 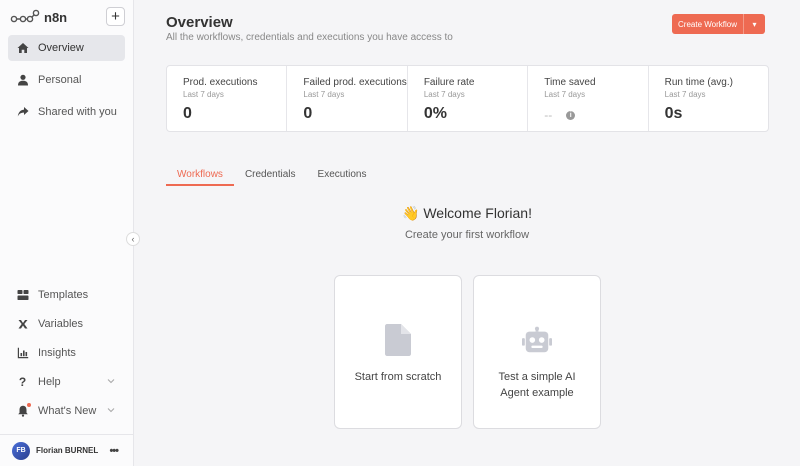 What do you see at coordinates (77, 112) in the screenshot?
I see `sidebar-item-label: Shared with you` at bounding box center [77, 112].